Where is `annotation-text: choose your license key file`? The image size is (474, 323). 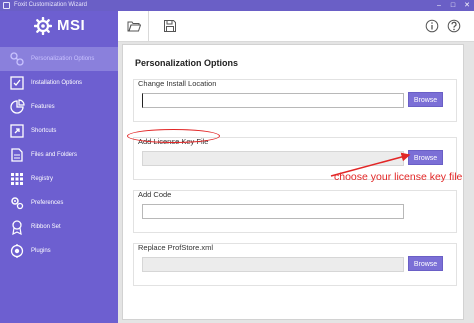 annotation-text: choose your license key file is located at coordinates (398, 177).